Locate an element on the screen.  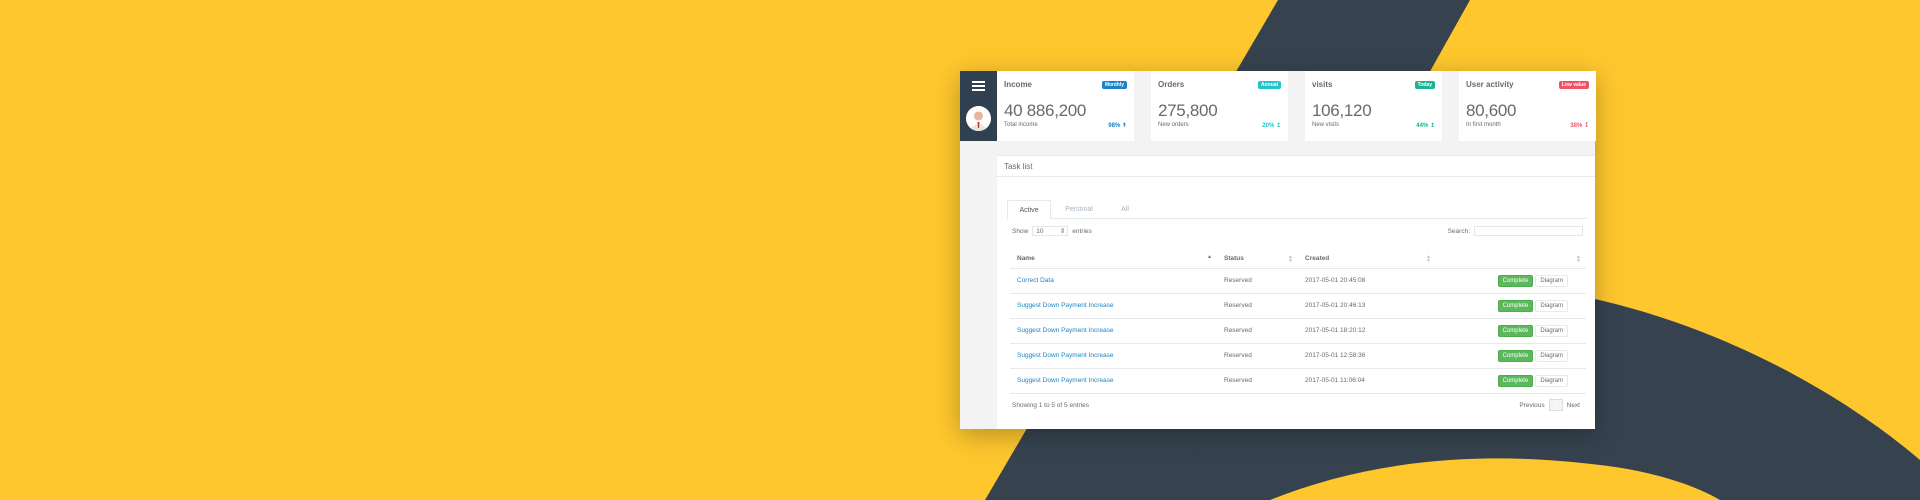
stat-subtitle: In first month is located at coordinates (1483, 125).